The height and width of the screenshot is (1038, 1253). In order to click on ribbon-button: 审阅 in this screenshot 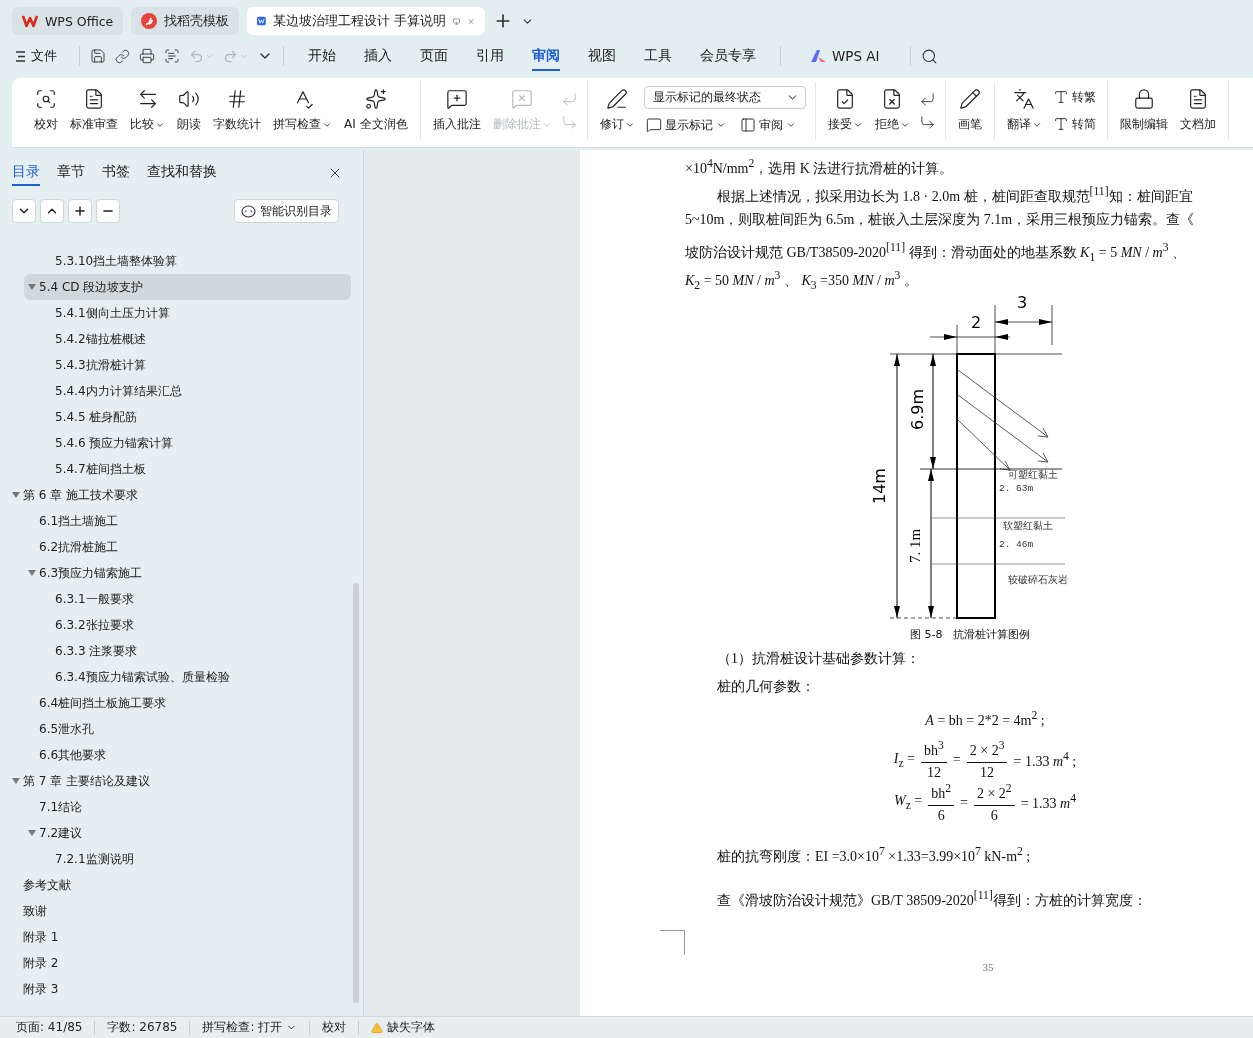, I will do `click(767, 125)`.